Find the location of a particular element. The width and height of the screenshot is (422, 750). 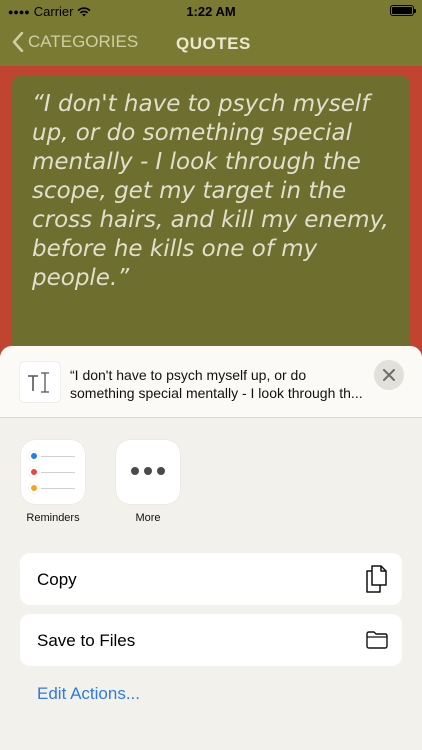

ellipsis-icon is located at coordinates (148, 471).